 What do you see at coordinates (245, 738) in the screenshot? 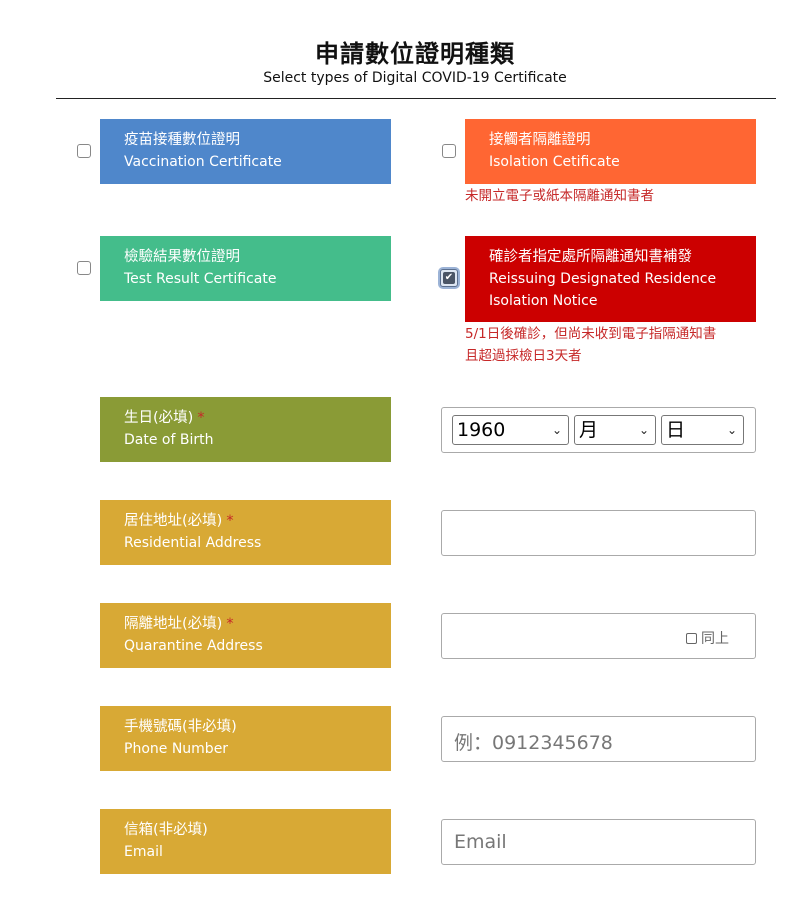
I see `phone-label-box: 手機號碼(非必填) Phone Number` at bounding box center [245, 738].